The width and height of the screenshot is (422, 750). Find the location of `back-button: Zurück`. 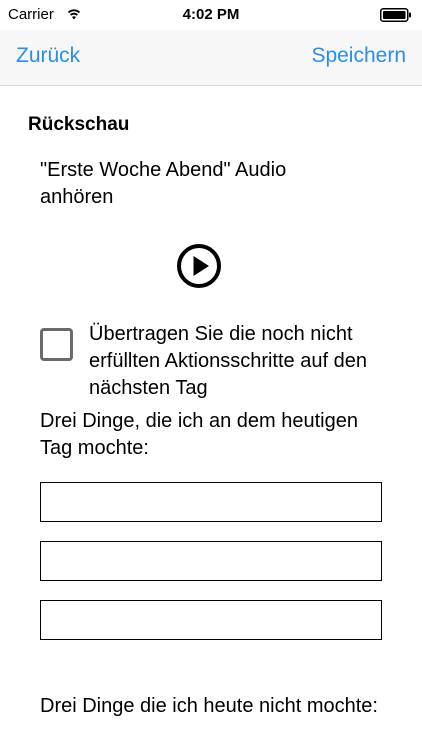

back-button: Zurück is located at coordinates (48, 56).